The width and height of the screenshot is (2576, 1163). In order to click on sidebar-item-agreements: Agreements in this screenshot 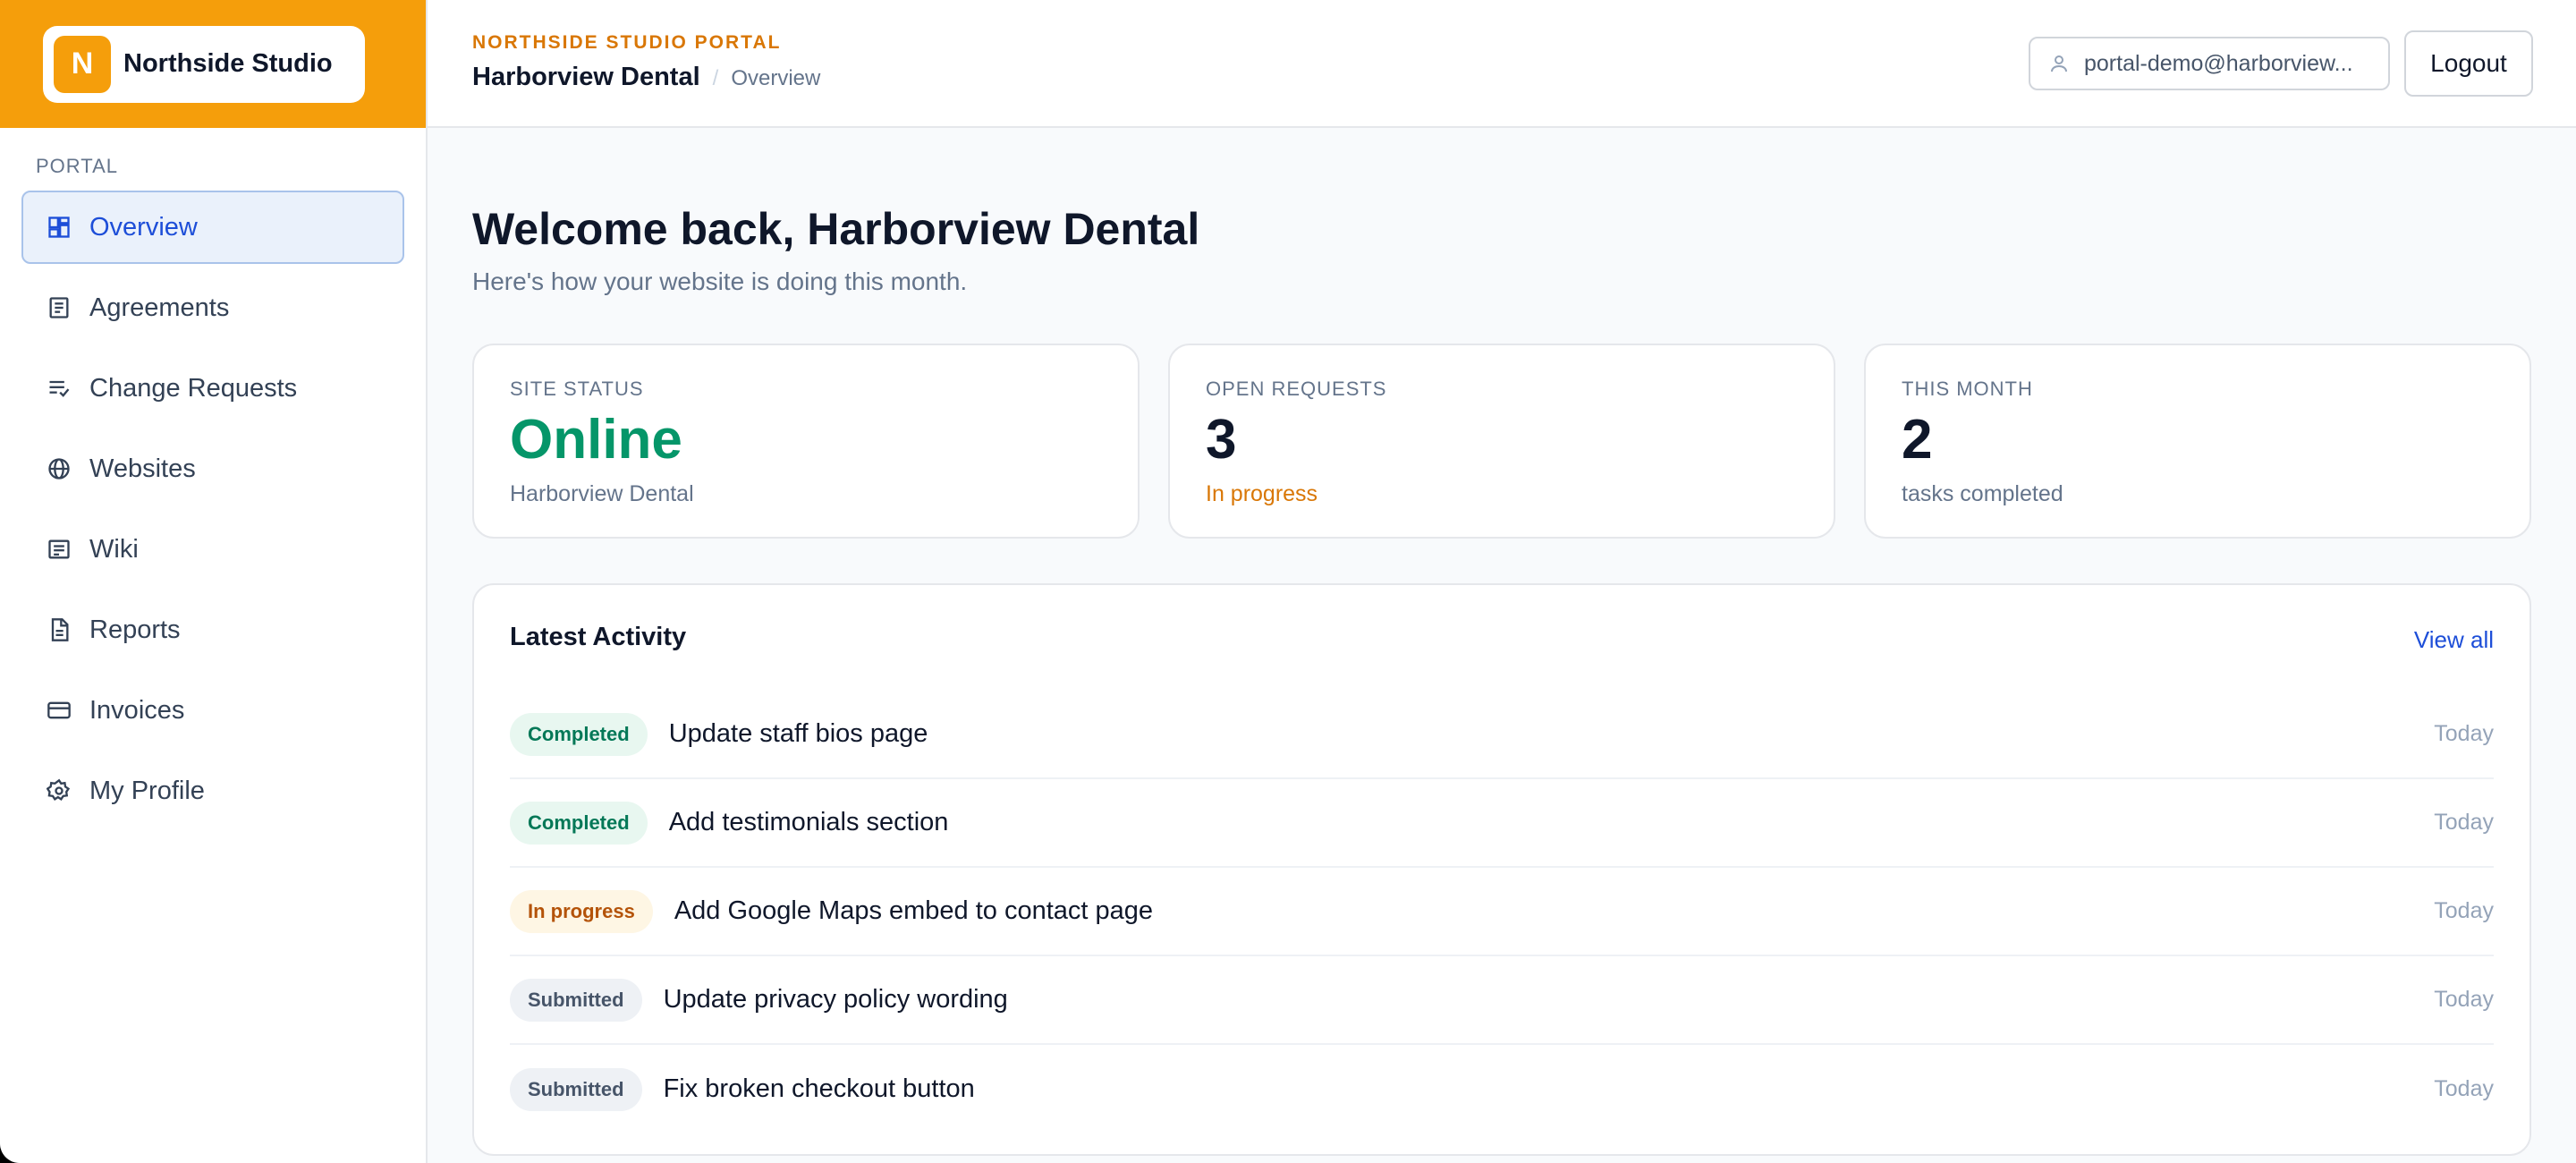, I will do `click(212, 307)`.